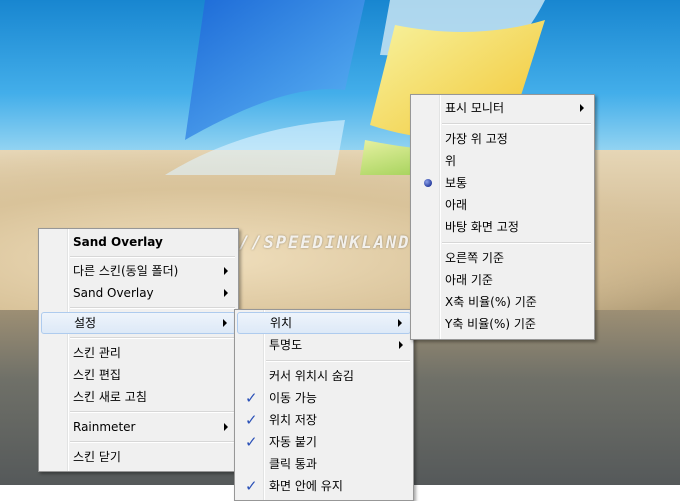 The image size is (680, 501). I want to click on menu-item-y-percent: Y축 비율(%) 기준, so click(502, 324).